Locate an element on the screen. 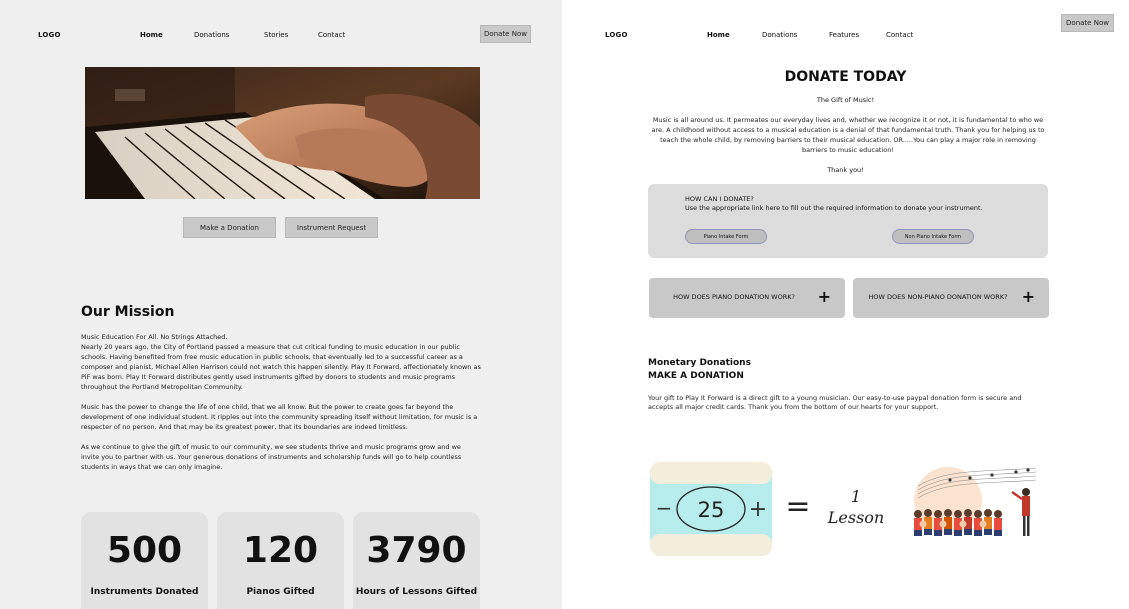  mission-title: Our Mission is located at coordinates (128, 312).